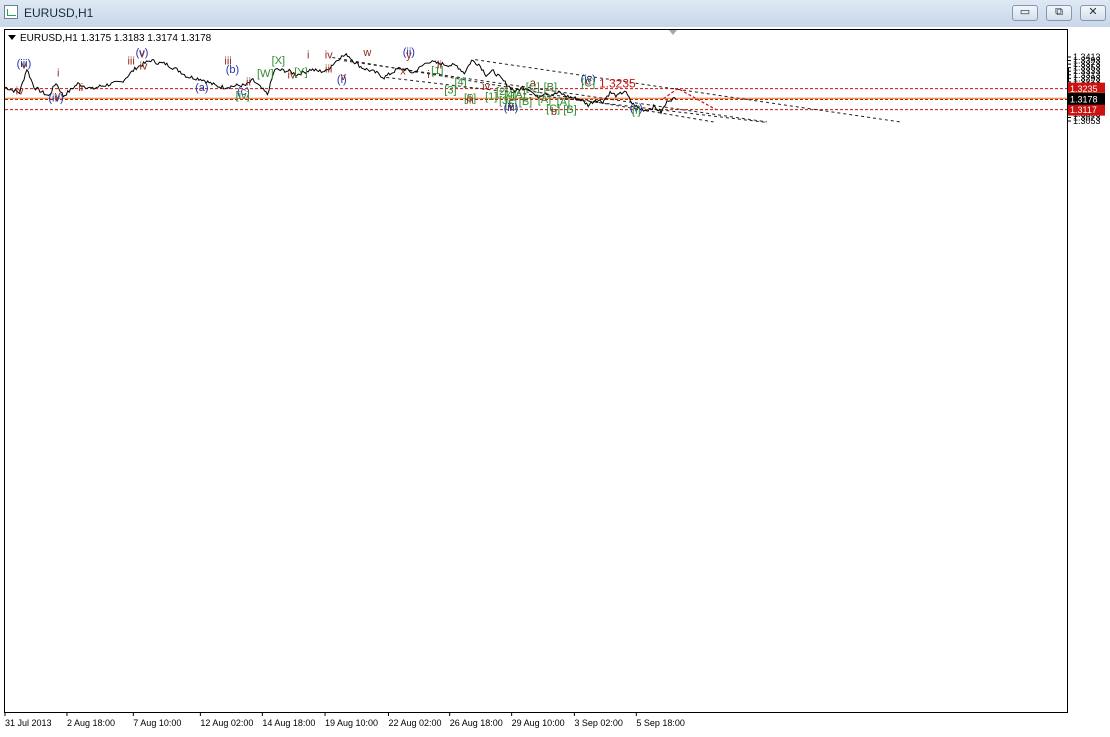 The height and width of the screenshot is (737, 1110). Describe the element at coordinates (555, 14) in the screenshot. I see `window-titlebar: EURUSD,H1 ▭ ⧉ ✕` at that location.